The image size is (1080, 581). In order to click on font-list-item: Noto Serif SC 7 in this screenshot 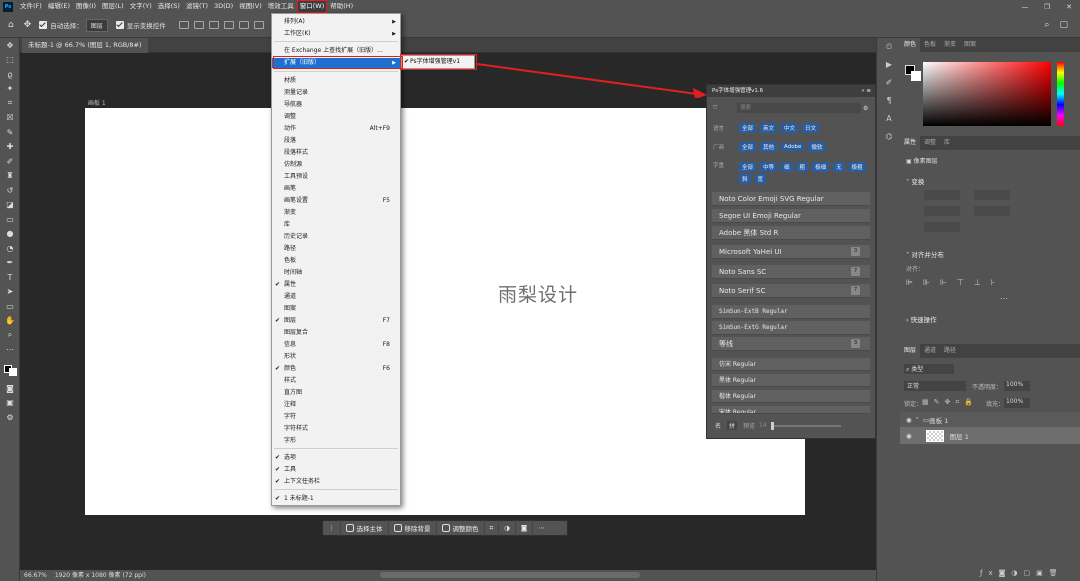, I will do `click(791, 291)`.